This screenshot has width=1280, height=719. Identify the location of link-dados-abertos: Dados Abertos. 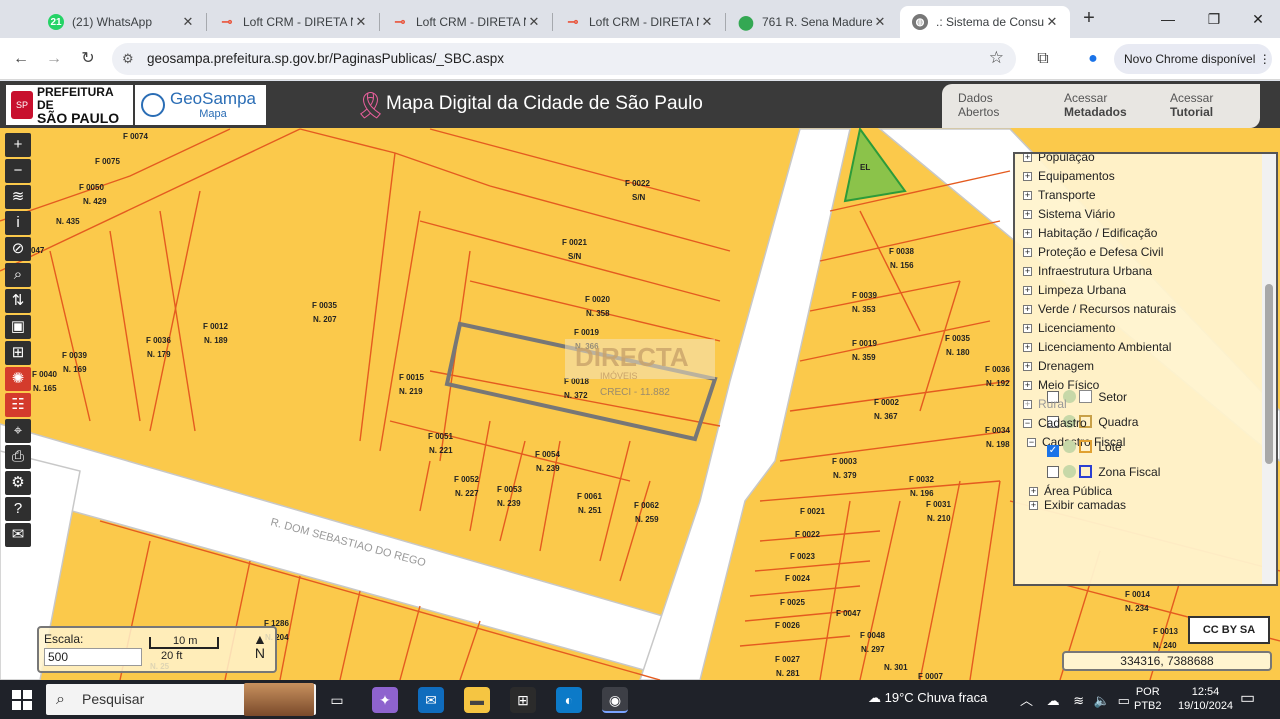
(995, 106).